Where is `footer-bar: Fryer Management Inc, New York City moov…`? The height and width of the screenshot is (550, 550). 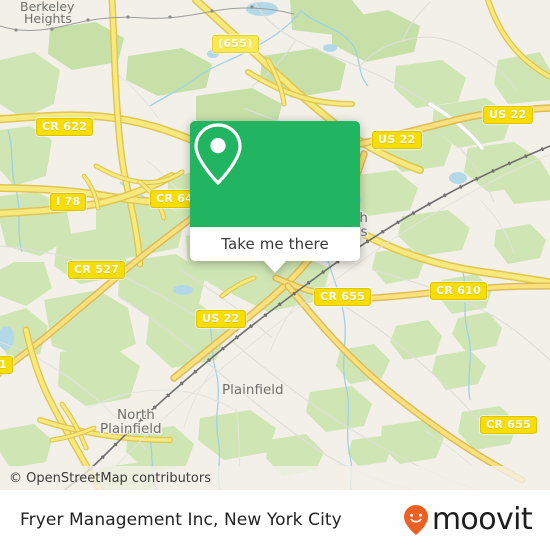 footer-bar: Fryer Management Inc, New York City moov… is located at coordinates (275, 520).